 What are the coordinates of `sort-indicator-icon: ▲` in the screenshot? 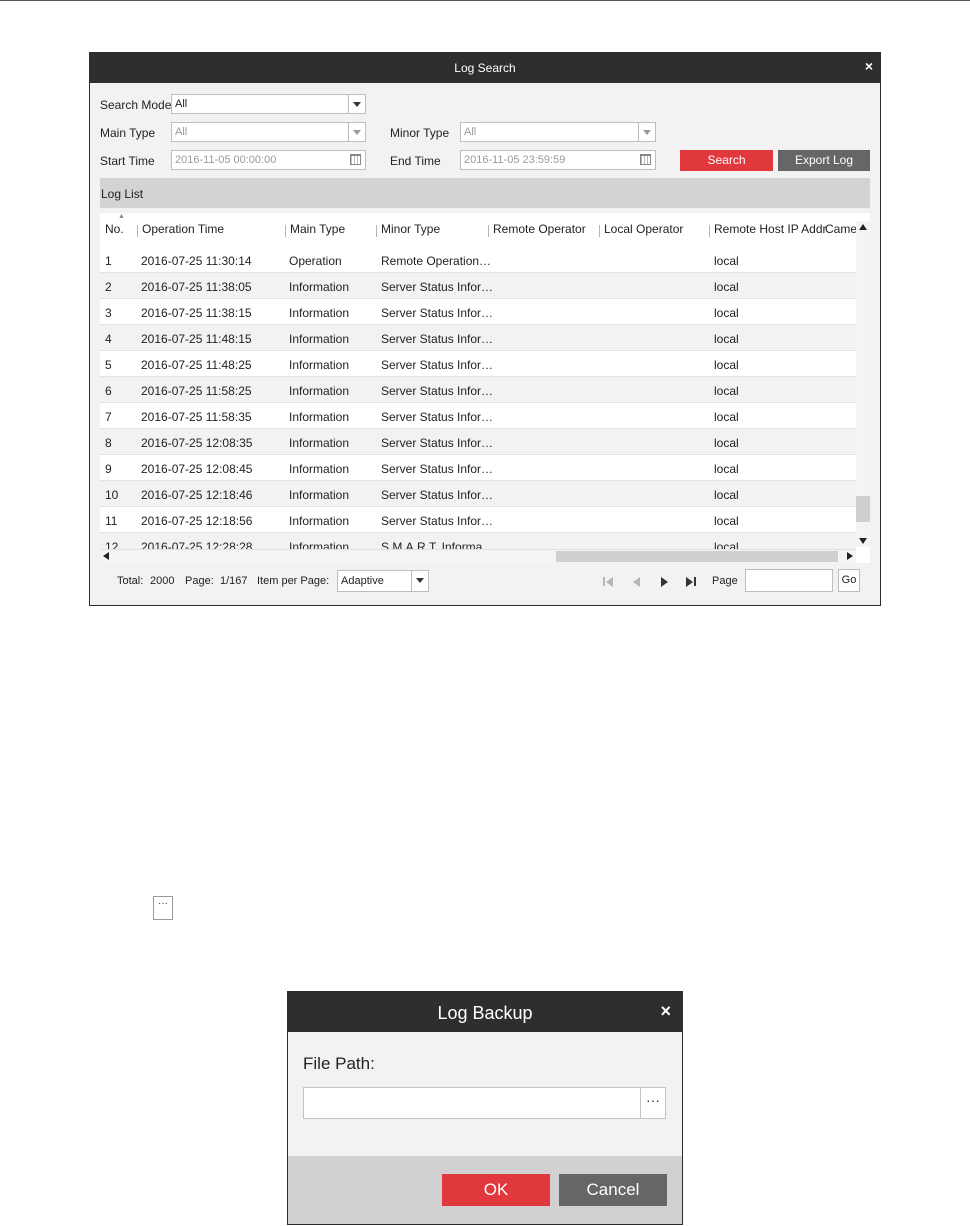 It's located at (121, 216).